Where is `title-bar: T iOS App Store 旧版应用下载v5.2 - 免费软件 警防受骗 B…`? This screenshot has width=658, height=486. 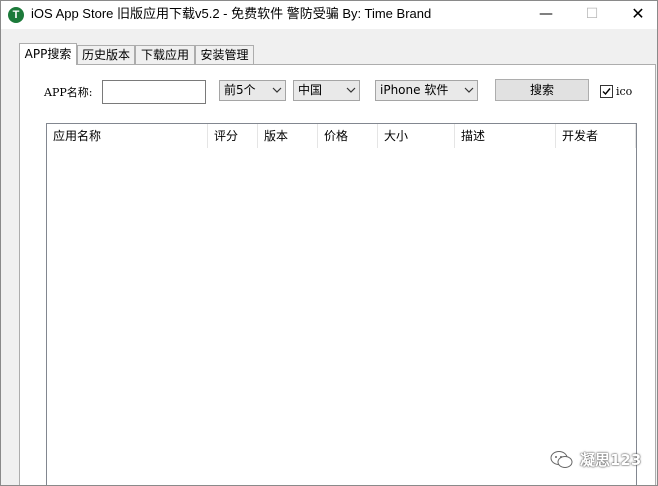
title-bar: T iOS App Store 旧版应用下载v5.2 - 免费软件 警防受骗 B… is located at coordinates (329, 15).